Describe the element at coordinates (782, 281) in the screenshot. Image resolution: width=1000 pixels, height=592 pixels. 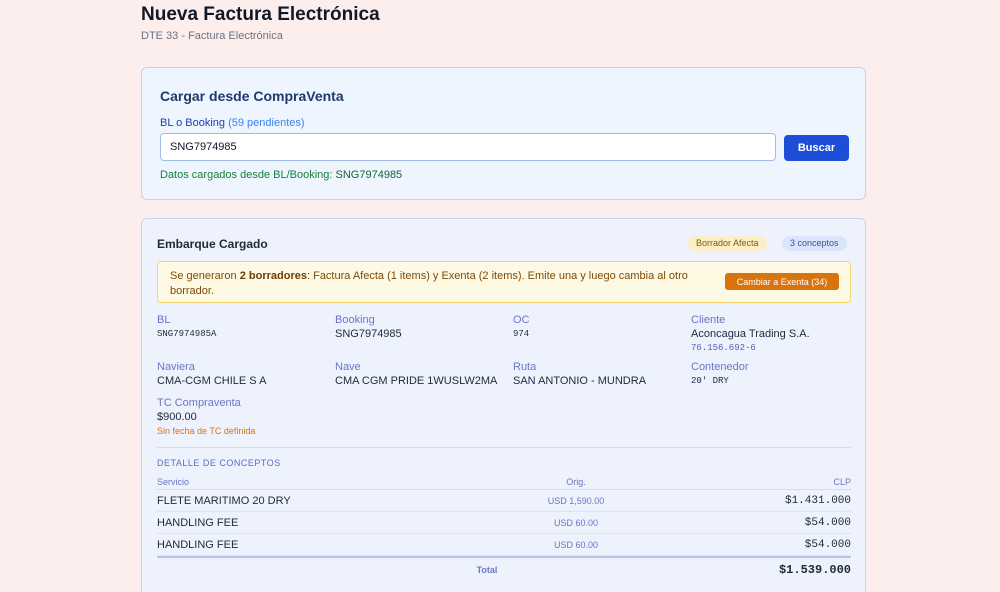
I see `switch-to-exenta-button: Cambiar a Exenta (34)` at that location.